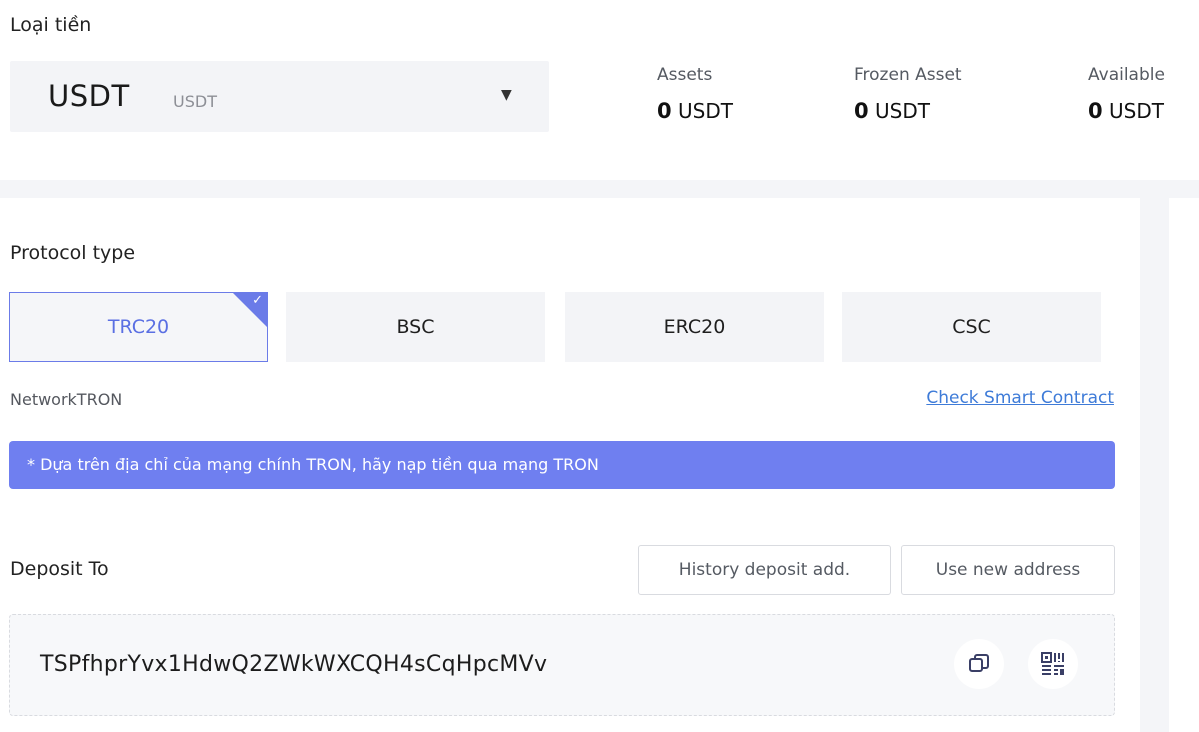 Image resolution: width=1199 pixels, height=732 pixels. What do you see at coordinates (195, 101) in the screenshot?
I see `currency-name: USDT` at bounding box center [195, 101].